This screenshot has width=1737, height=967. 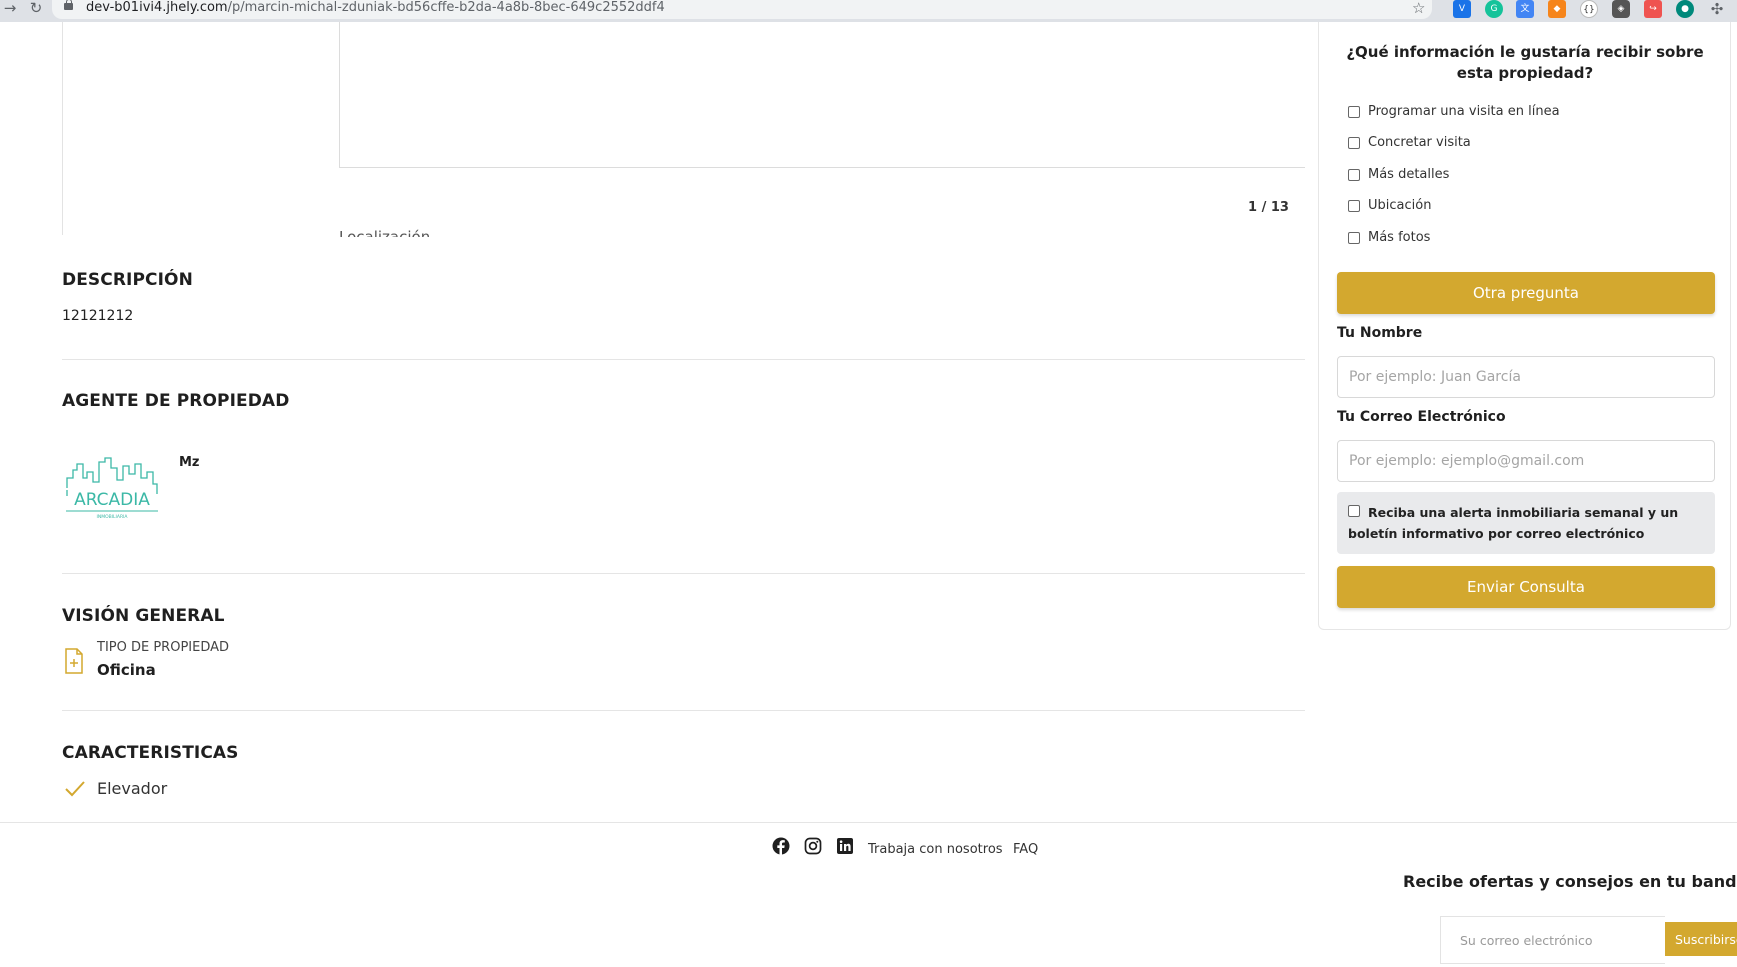 I want to click on bookmark-star-icon: ☆, so click(x=1418, y=8).